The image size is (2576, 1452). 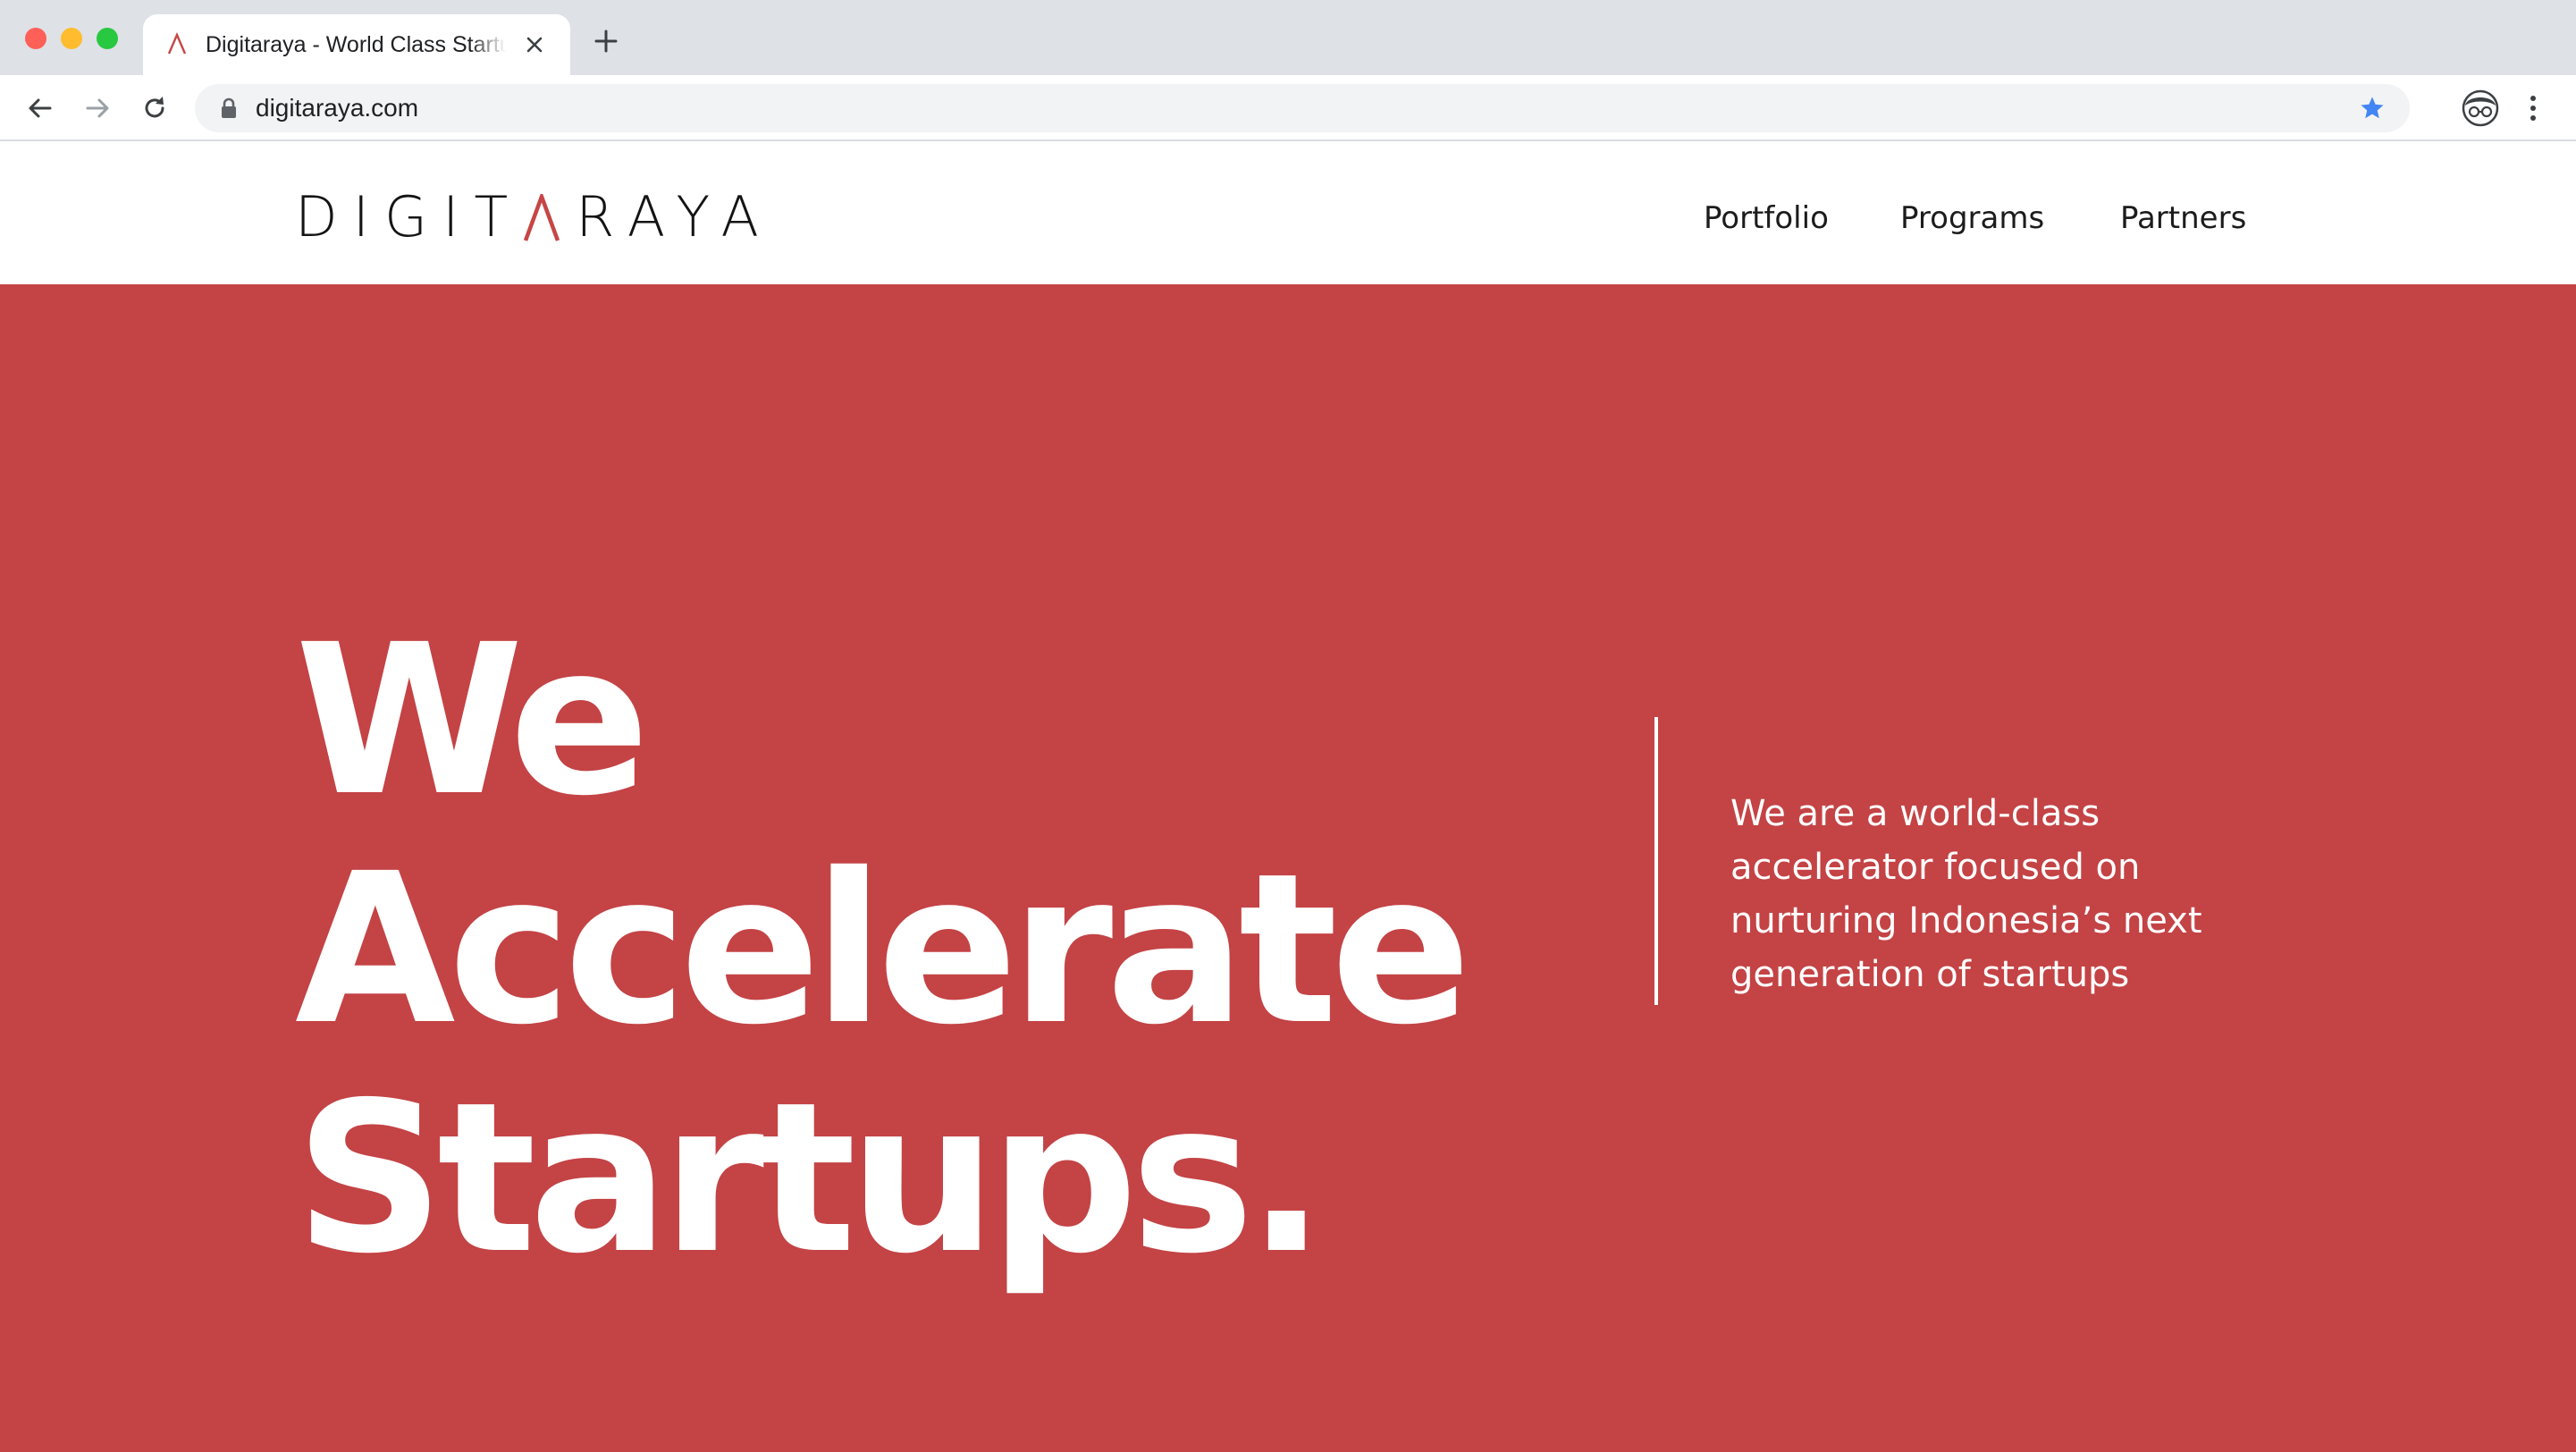 I want to click on headline-line: Accelerate, so click(x=883, y=949).